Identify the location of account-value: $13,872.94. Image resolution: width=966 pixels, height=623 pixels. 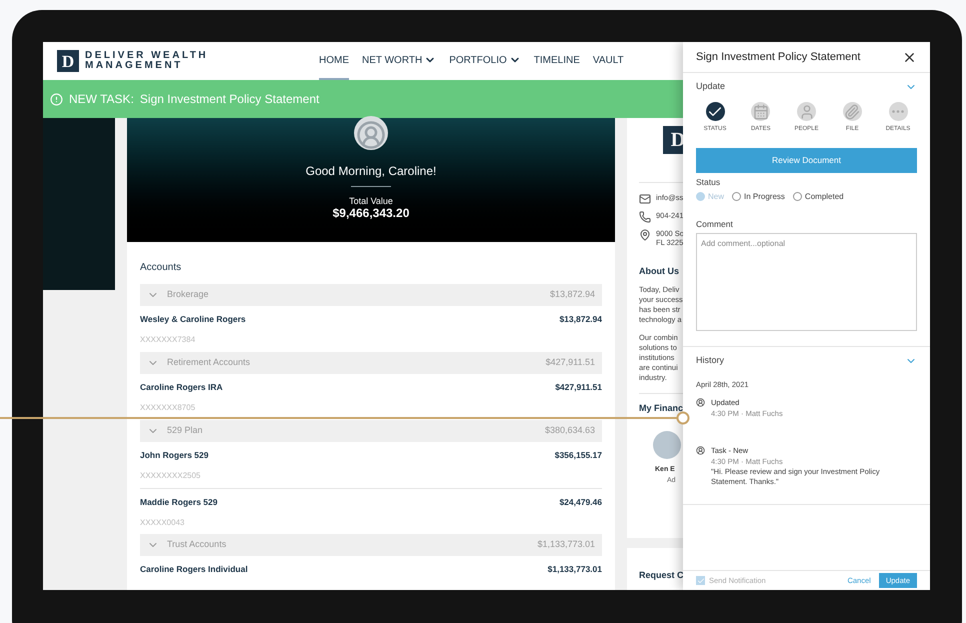
(580, 319).